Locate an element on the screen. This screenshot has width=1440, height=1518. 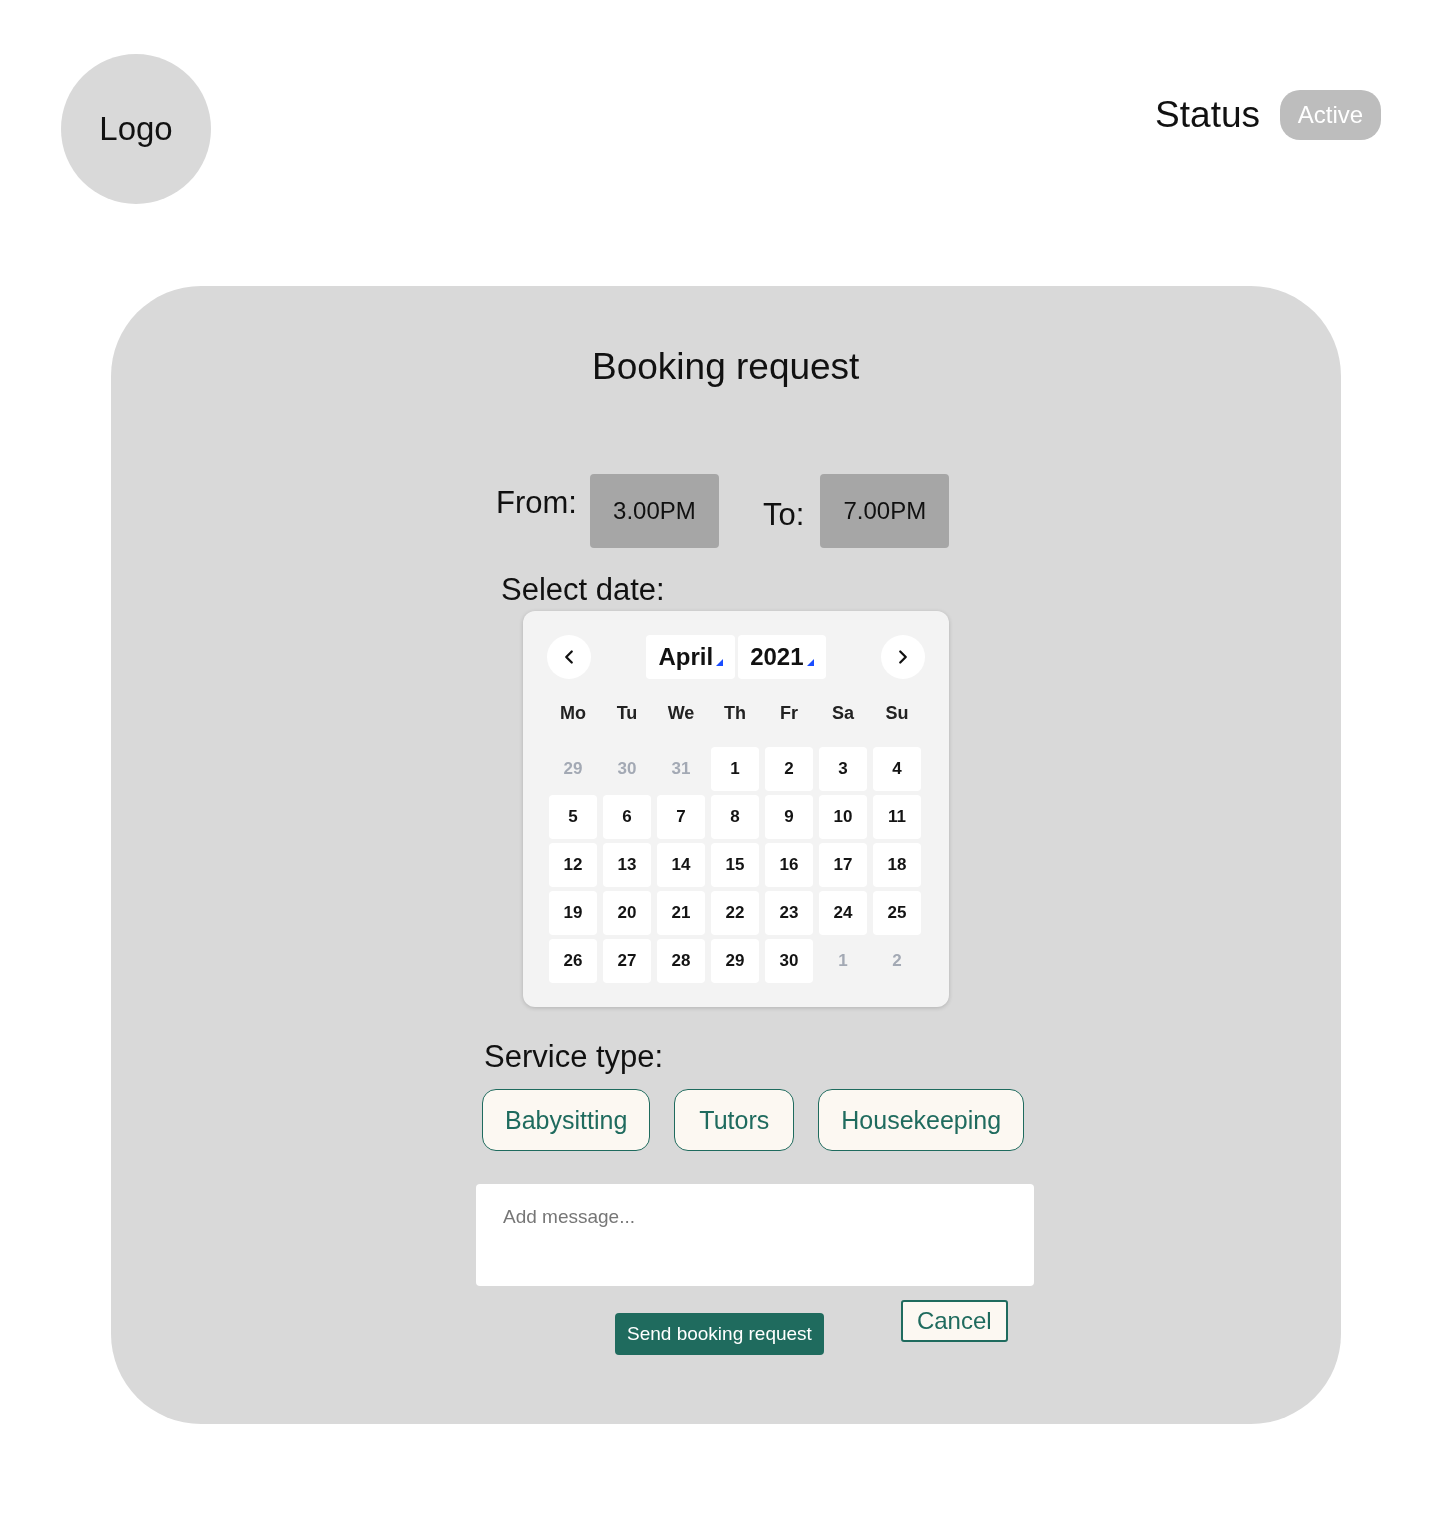
calendar-day: 4 is located at coordinates (897, 769).